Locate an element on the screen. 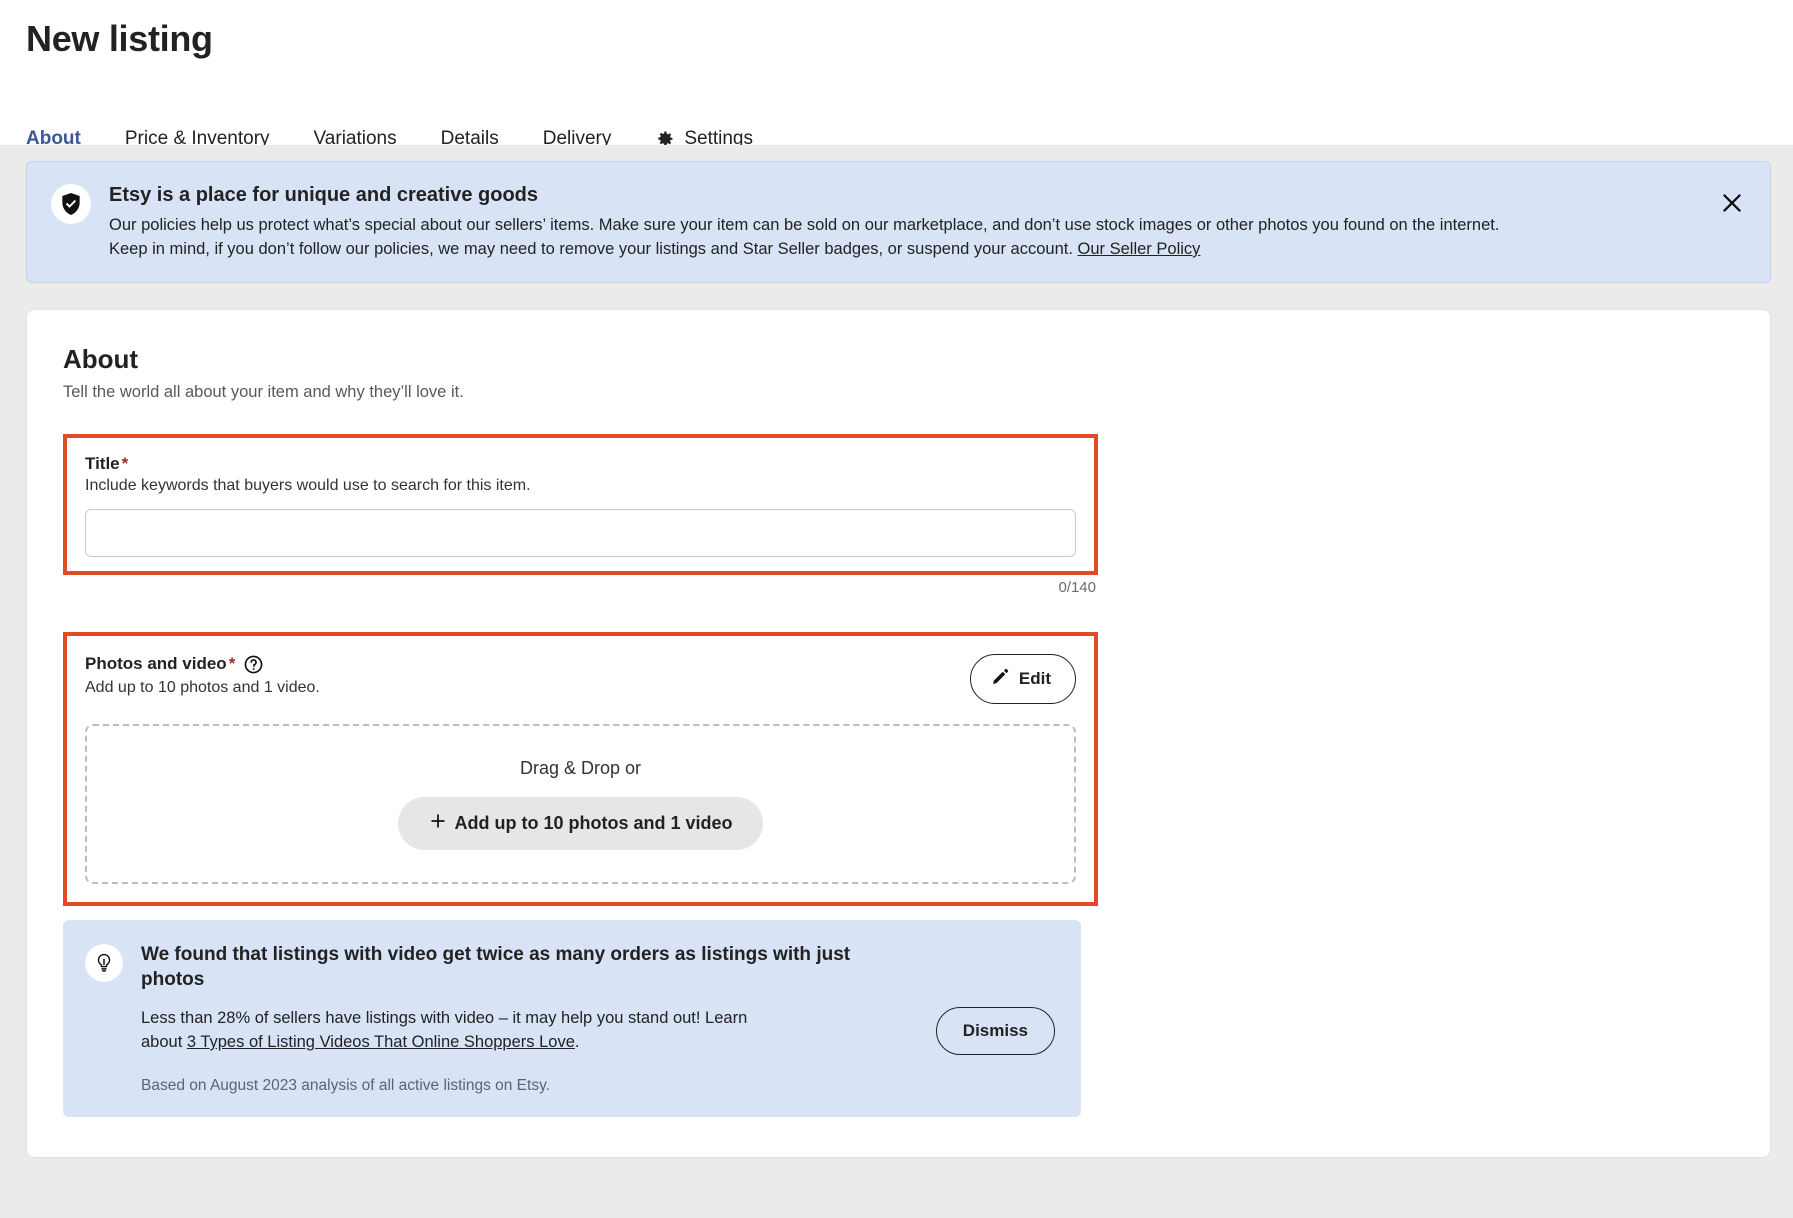 This screenshot has height=1218, width=1793. close-icon is located at coordinates (1732, 204).